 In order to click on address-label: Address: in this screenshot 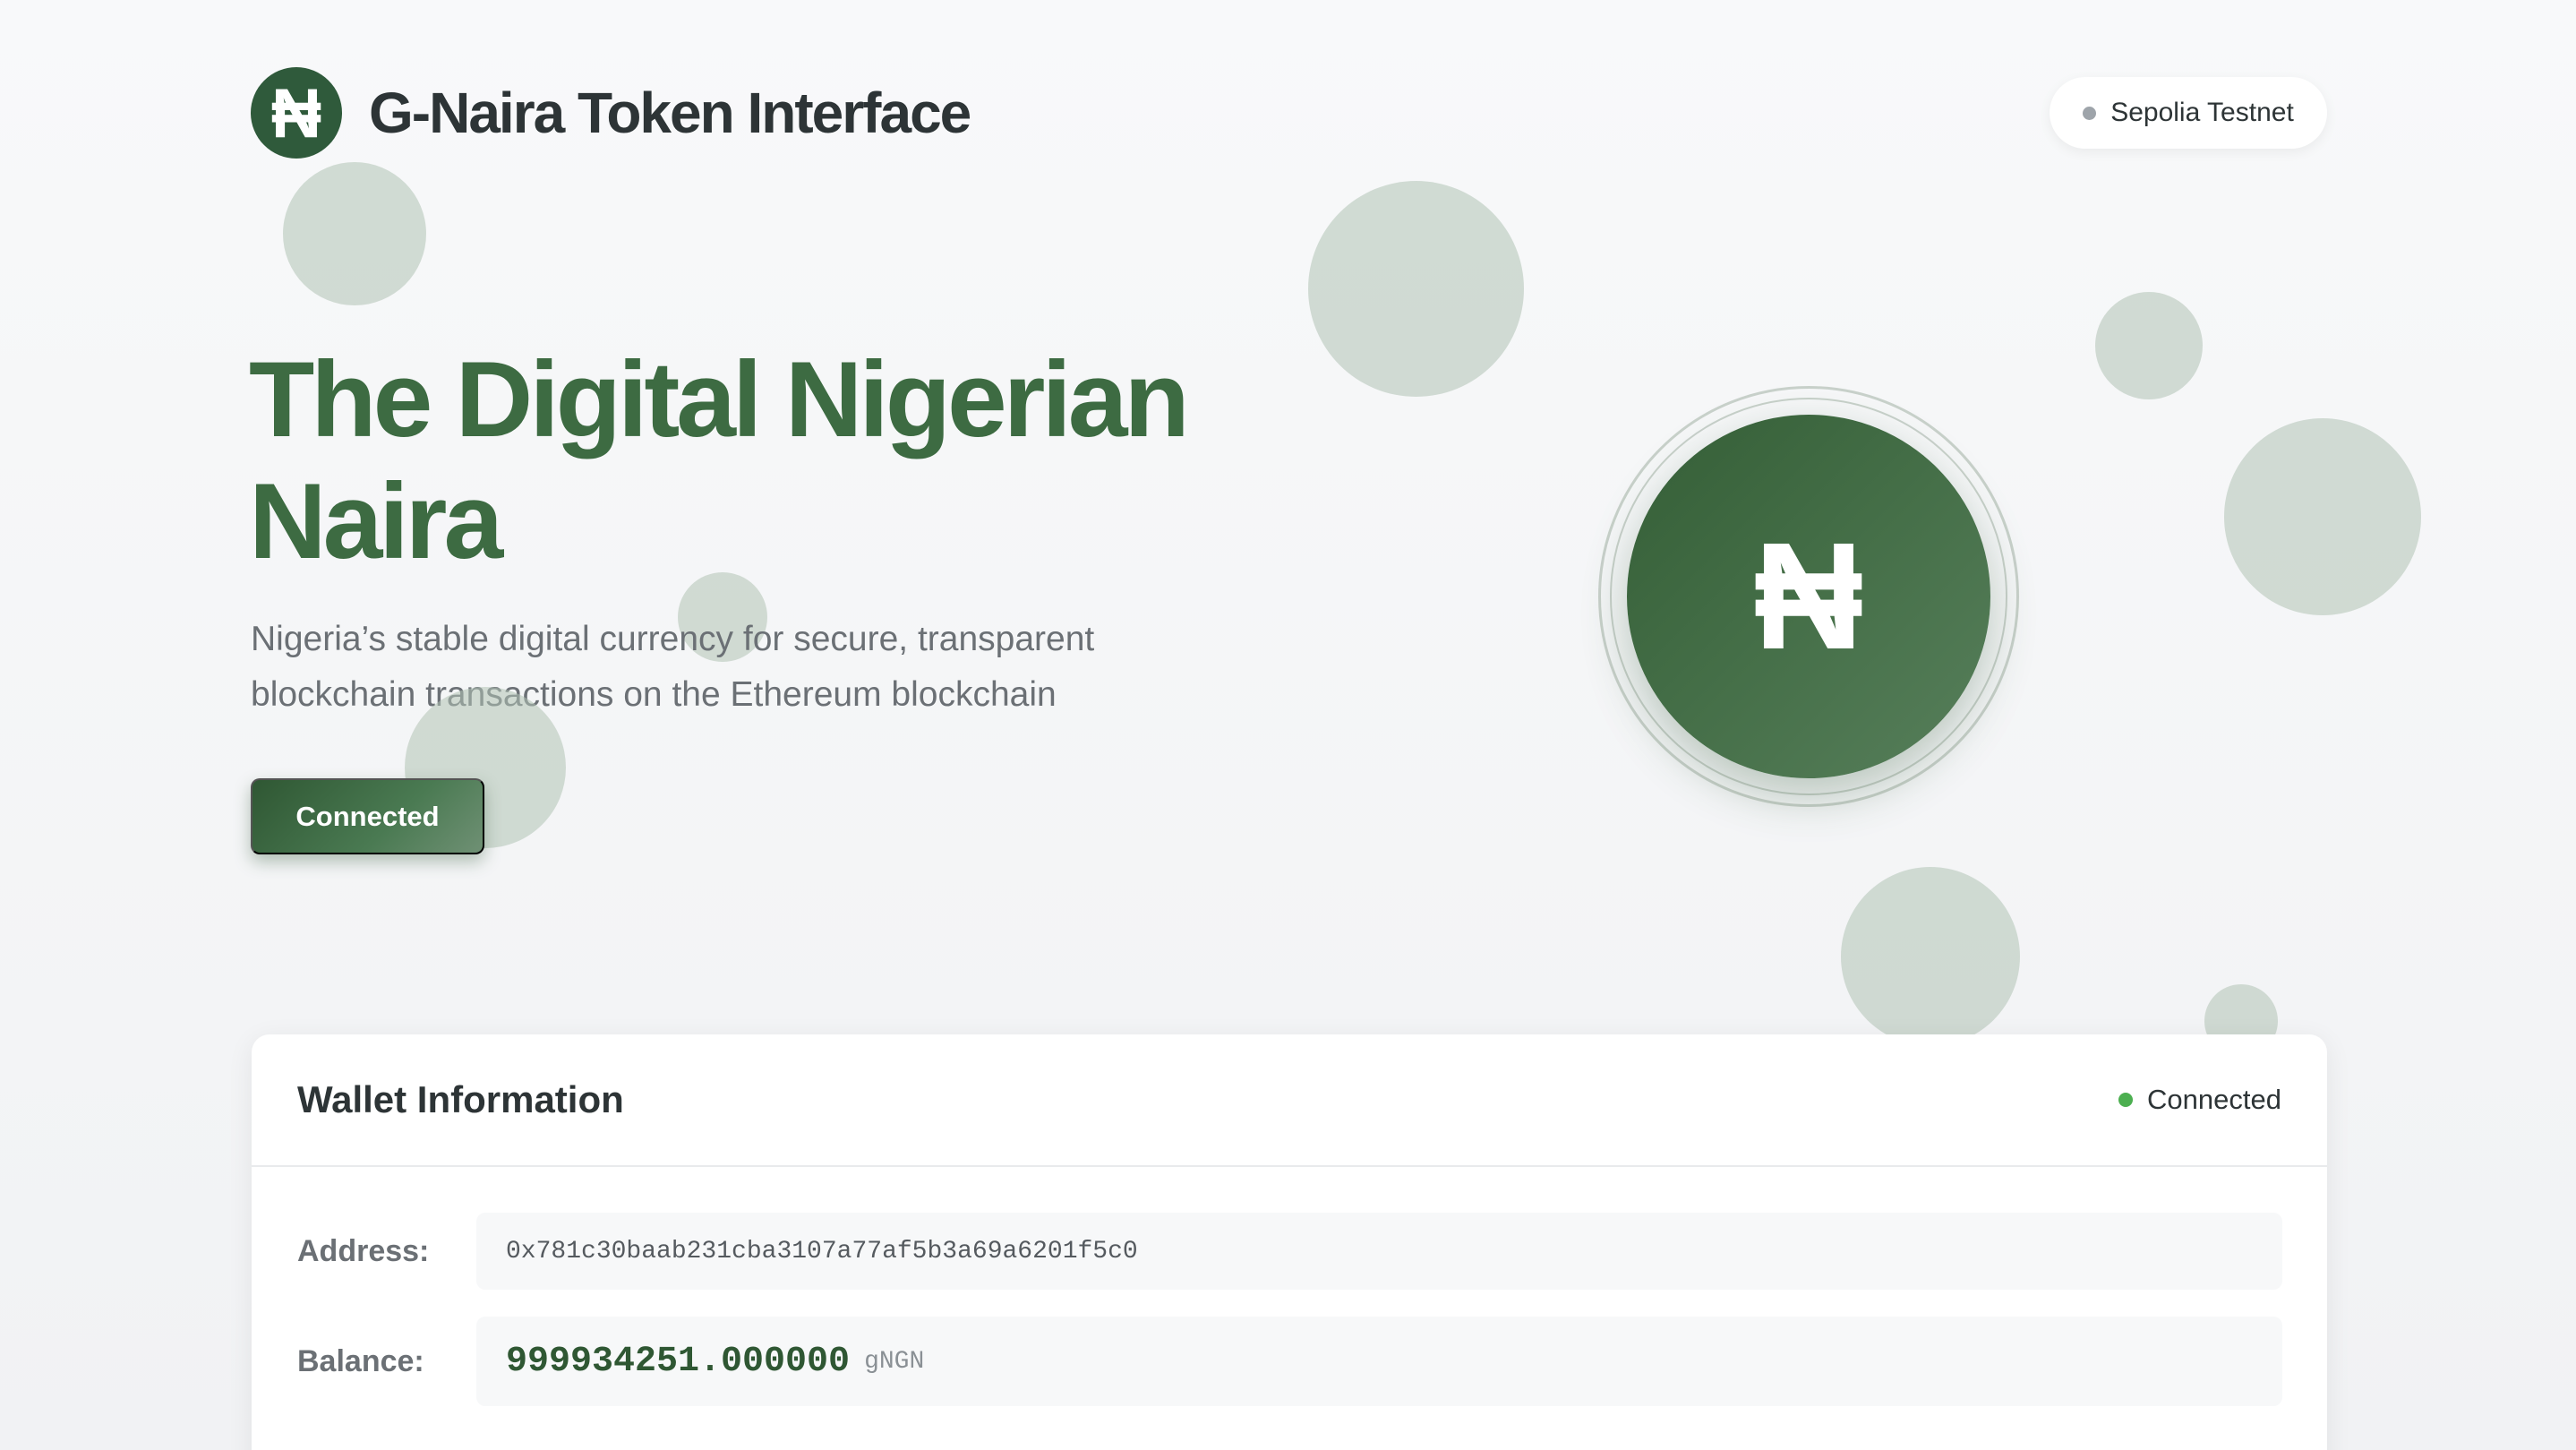, I will do `click(363, 1250)`.